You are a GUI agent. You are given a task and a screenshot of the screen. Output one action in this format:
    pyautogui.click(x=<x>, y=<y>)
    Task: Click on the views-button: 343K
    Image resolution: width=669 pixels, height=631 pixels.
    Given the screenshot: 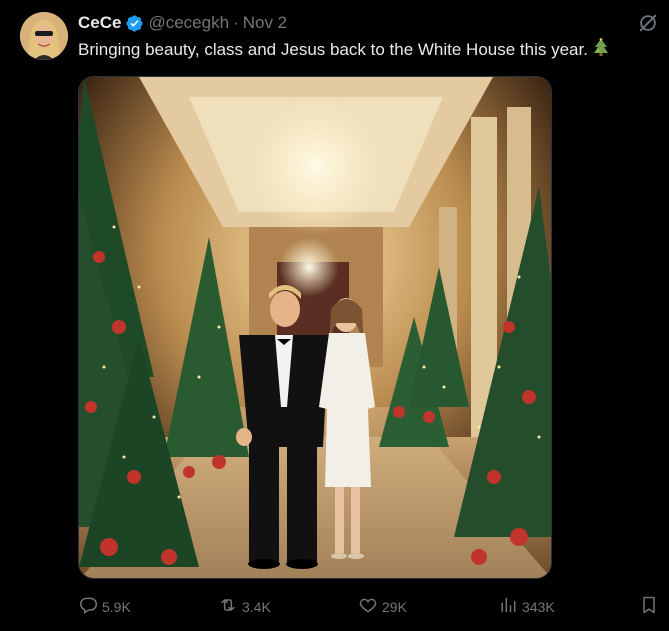 What is the action you would take?
    pyautogui.click(x=526, y=606)
    